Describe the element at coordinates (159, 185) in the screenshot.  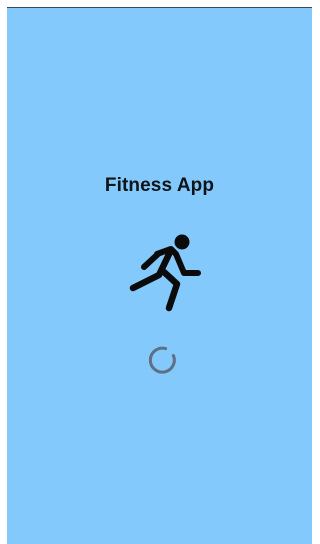
I see `app-title: Fitness App` at that location.